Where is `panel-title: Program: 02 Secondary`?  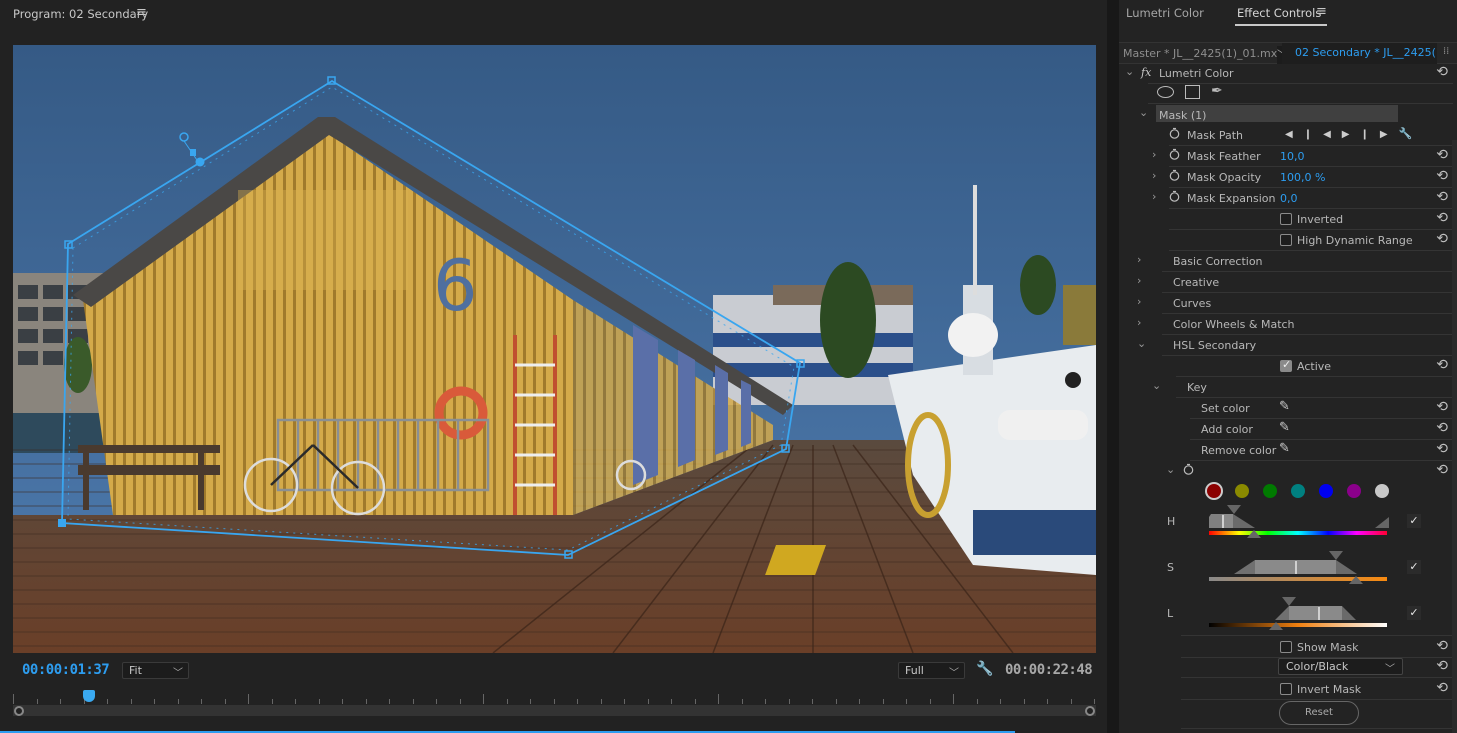 panel-title: Program: 02 Secondary is located at coordinates (80, 14).